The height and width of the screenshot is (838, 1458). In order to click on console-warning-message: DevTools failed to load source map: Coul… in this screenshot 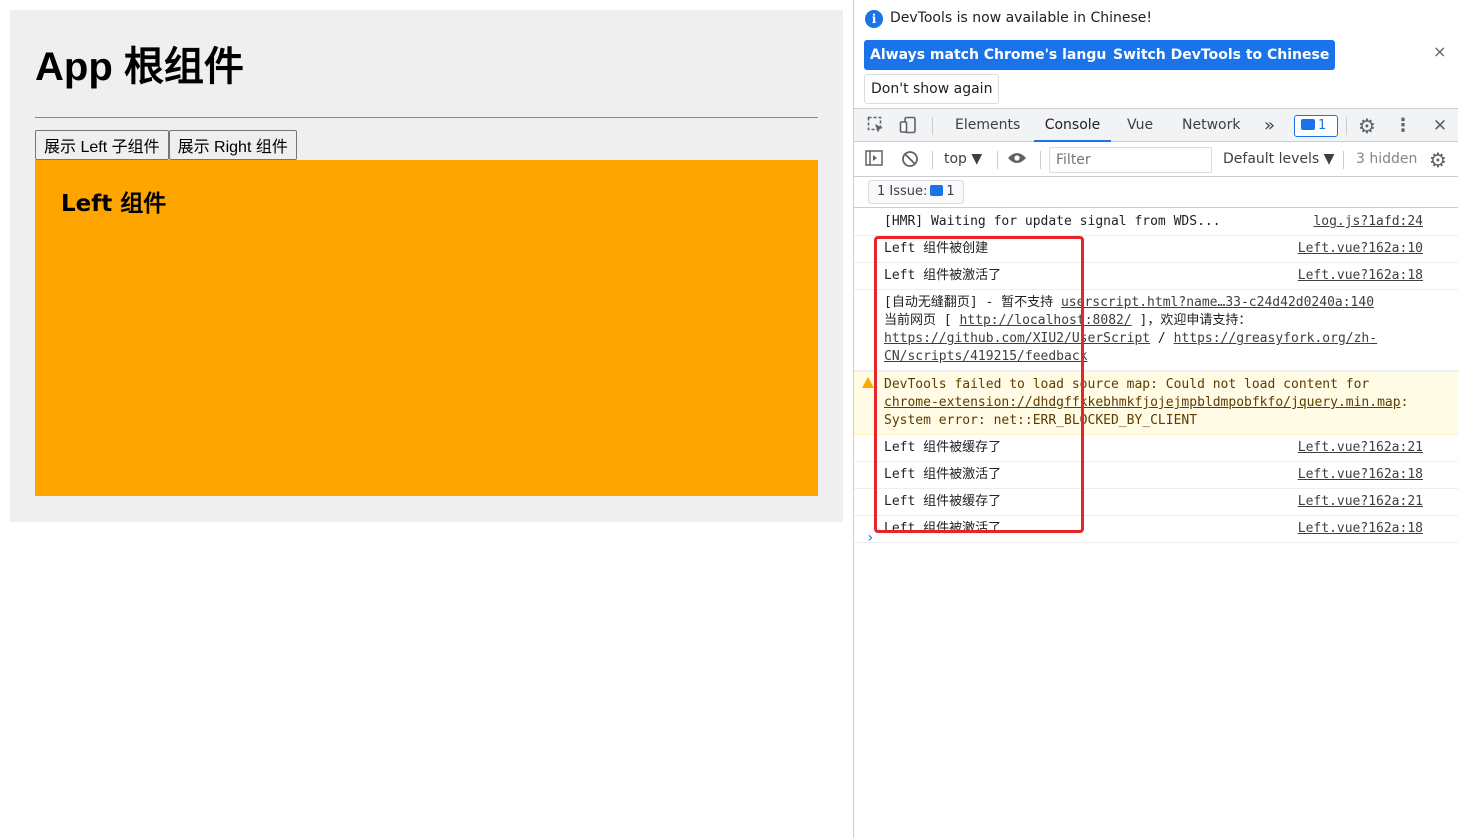, I will do `click(1171, 403)`.